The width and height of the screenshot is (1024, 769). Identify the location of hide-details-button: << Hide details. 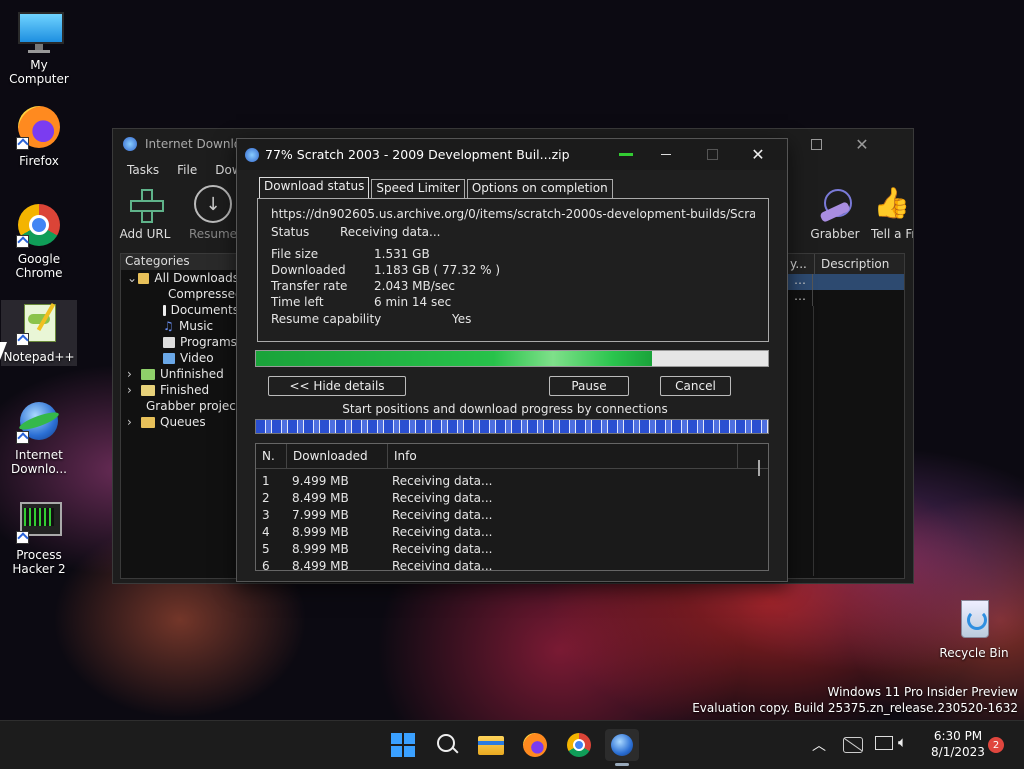
(337, 386).